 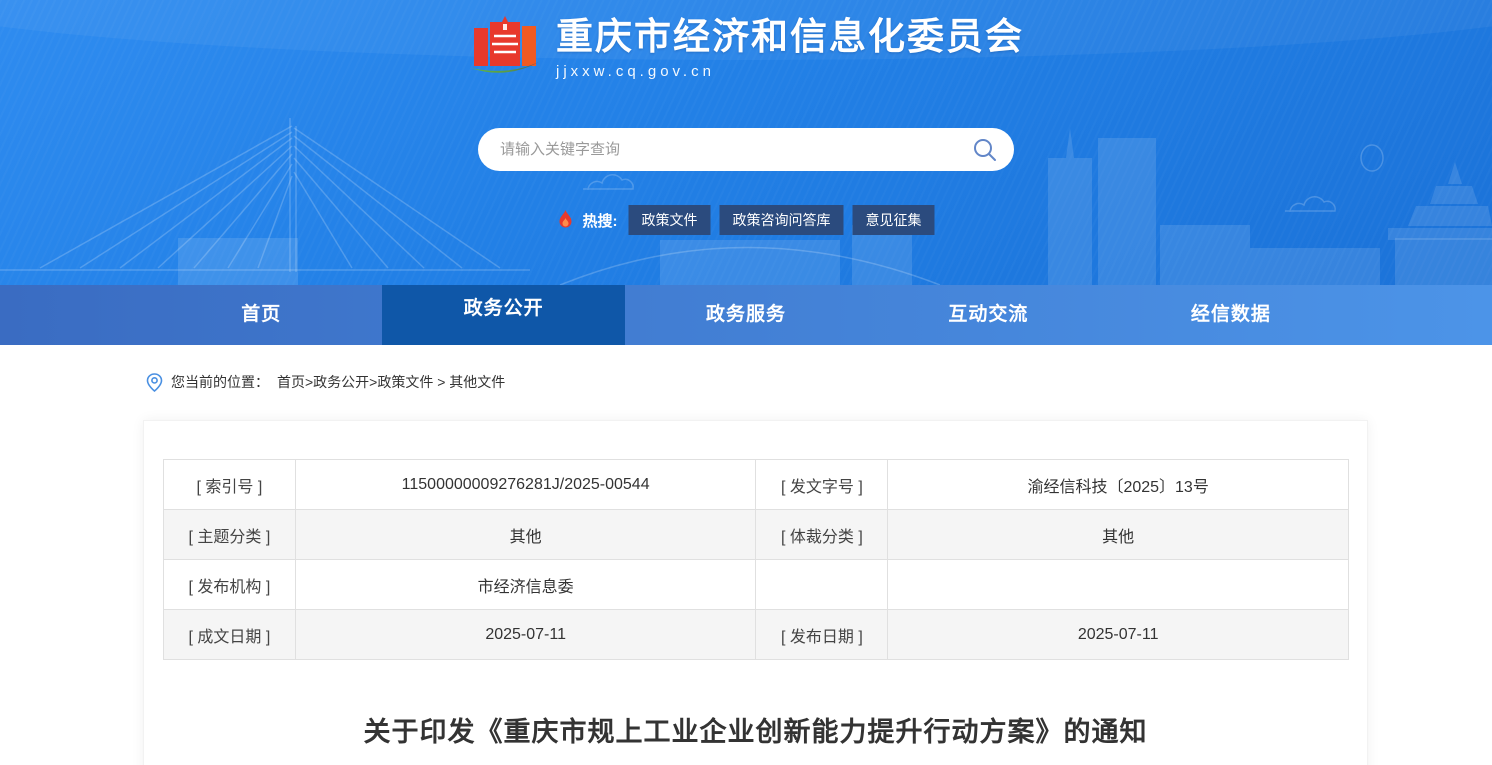 What do you see at coordinates (893, 220) in the screenshot?
I see `hot-search-opinion-collection: 意见征集` at bounding box center [893, 220].